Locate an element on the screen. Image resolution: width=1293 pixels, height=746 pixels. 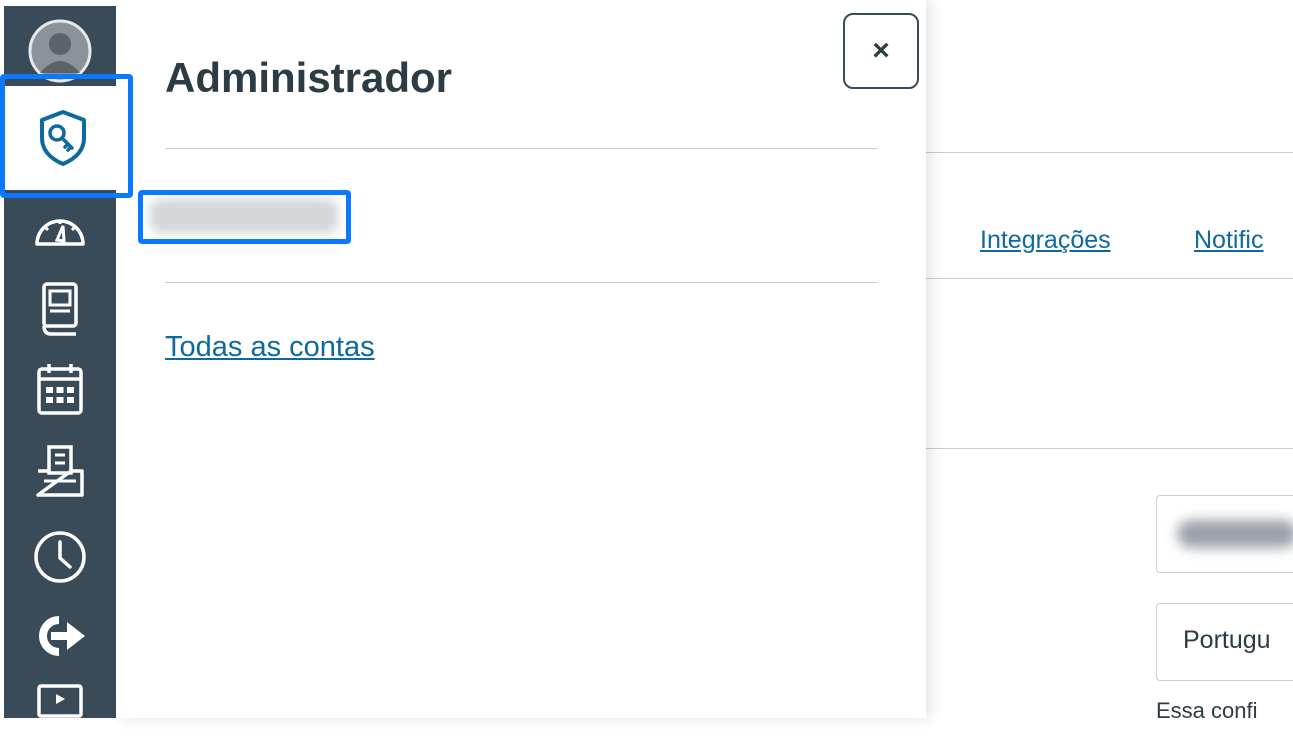
dashboard-gauge-icon is located at coordinates (60, 232).